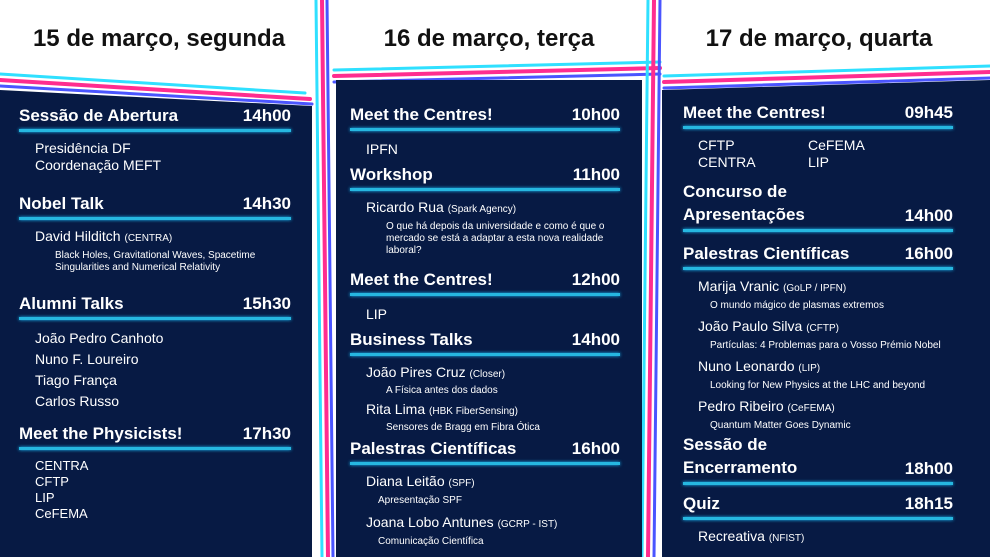 The image size is (990, 557). I want to click on speaker-name: Nuno Leonardo, so click(746, 366).